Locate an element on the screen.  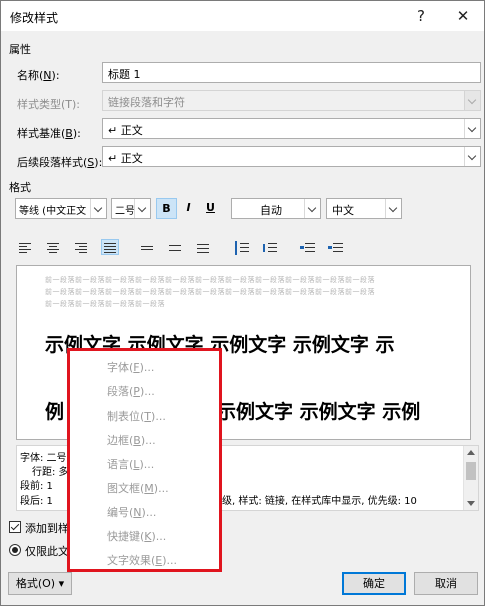
add-to-gallery-label: 添加到样 is located at coordinates (47, 528).